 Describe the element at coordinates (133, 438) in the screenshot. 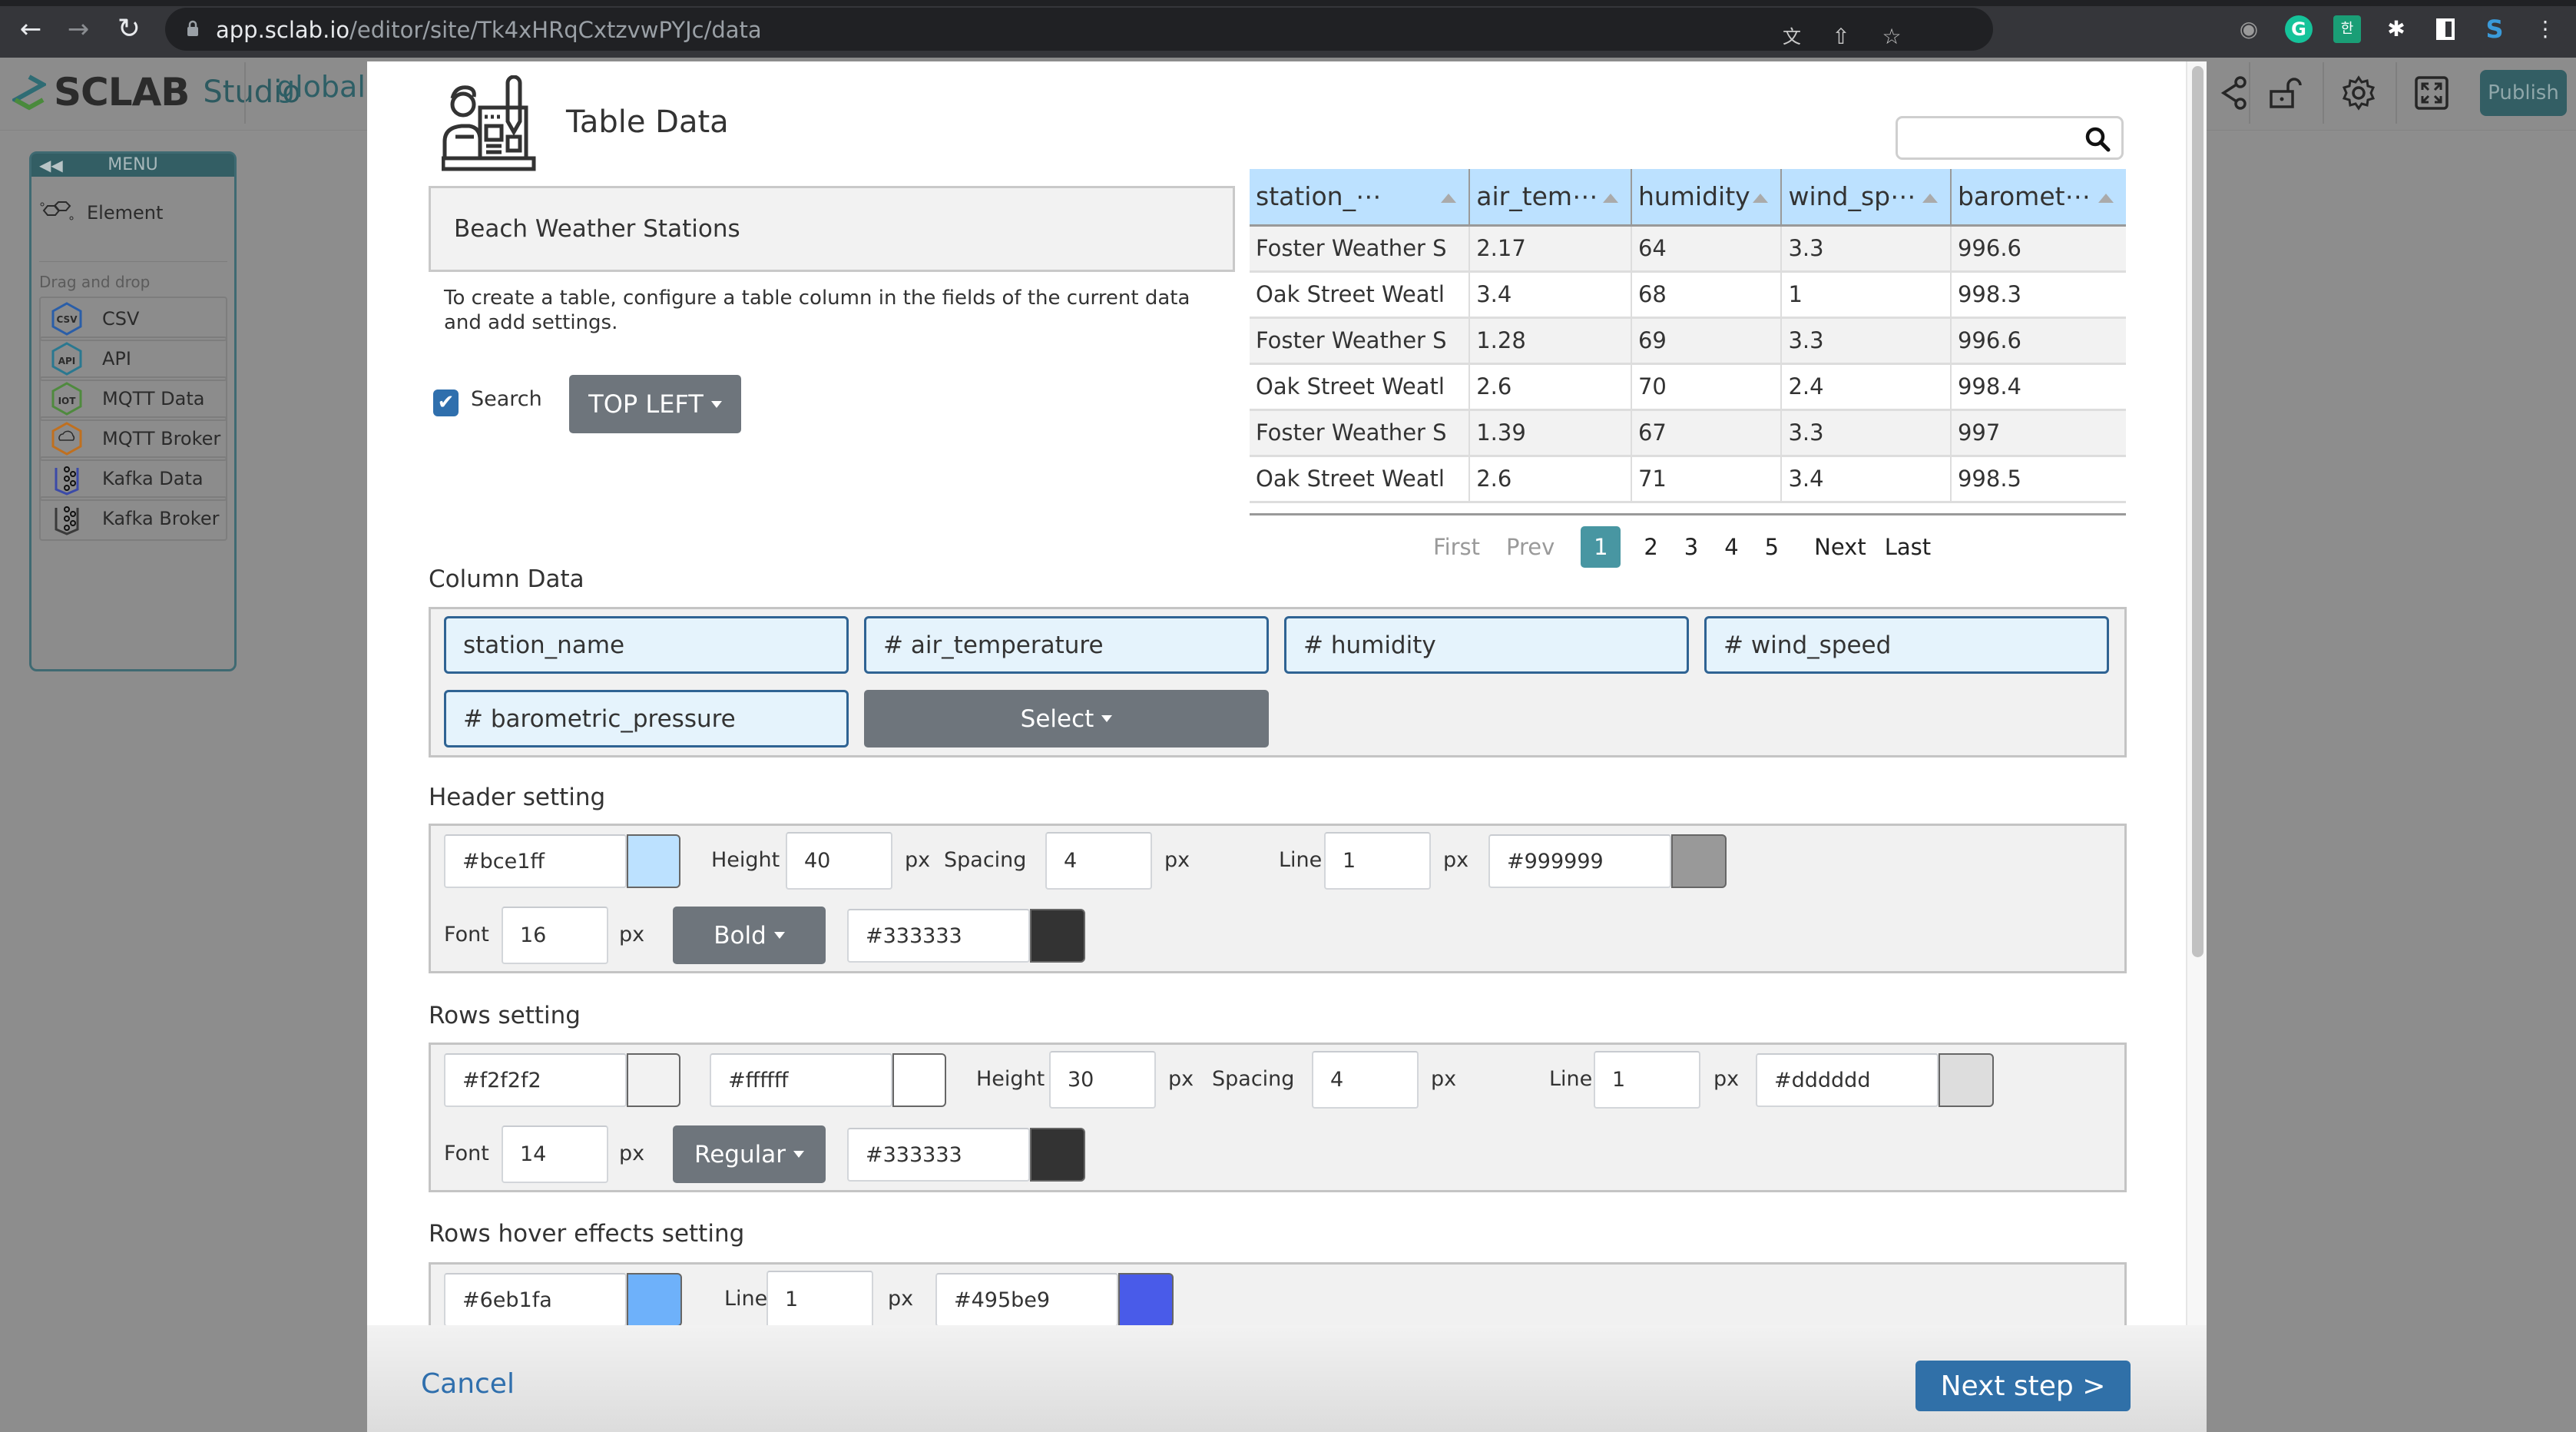

I see `sidebar-item-mqtt-broker: MQTT Broker` at that location.